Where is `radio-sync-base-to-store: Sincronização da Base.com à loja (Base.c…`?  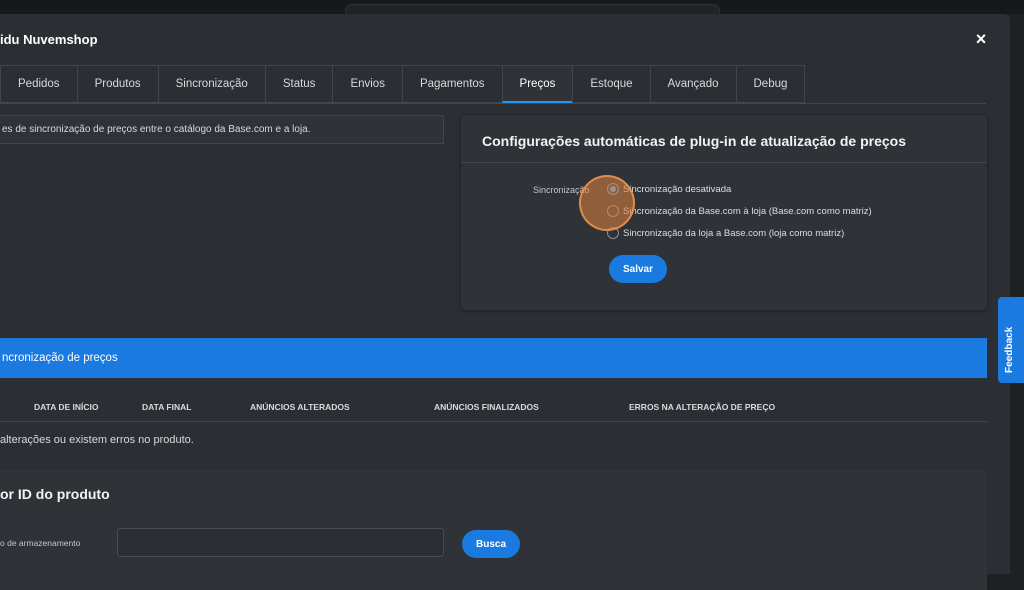
radio-sync-base-to-store: Sincronização da Base.com à loja (Base.c… is located at coordinates (739, 211).